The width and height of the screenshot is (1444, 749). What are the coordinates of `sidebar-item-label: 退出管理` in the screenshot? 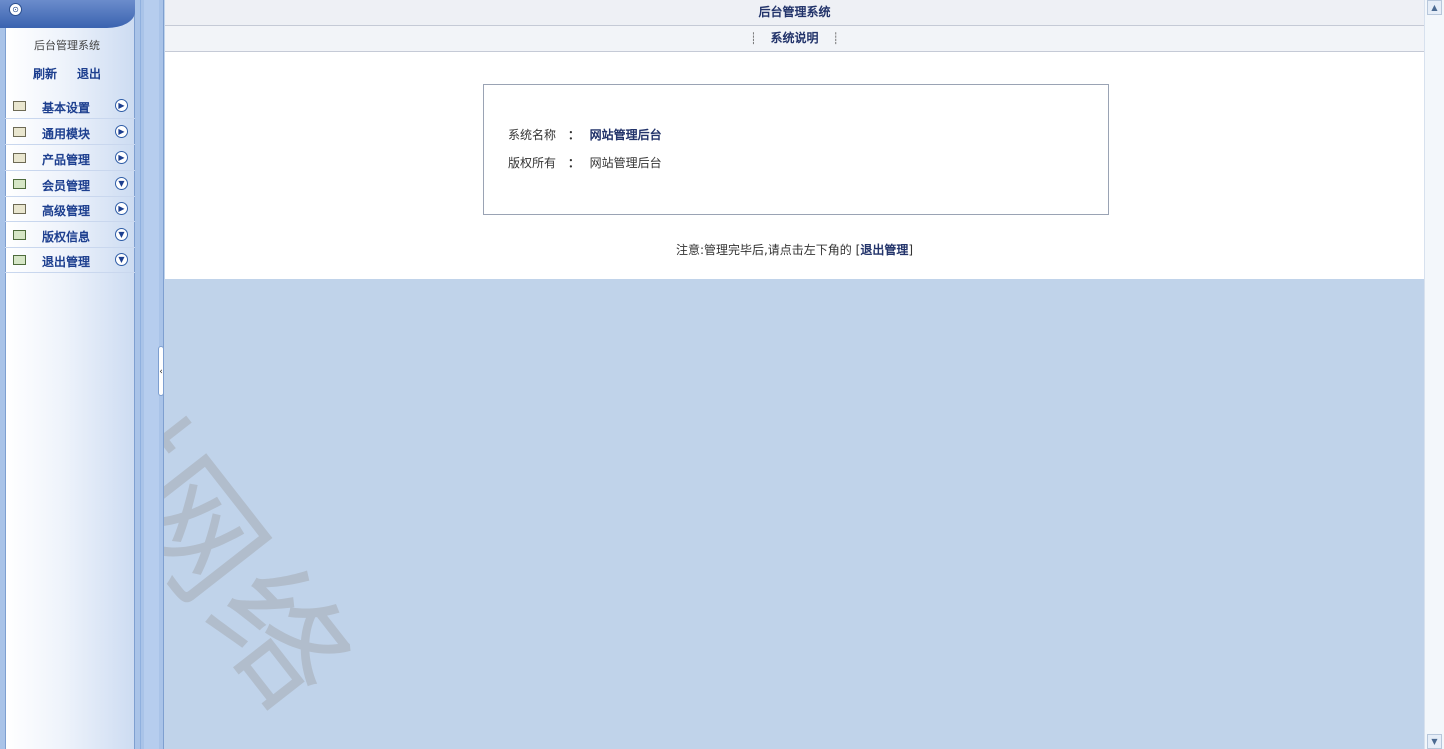 It's located at (66, 262).